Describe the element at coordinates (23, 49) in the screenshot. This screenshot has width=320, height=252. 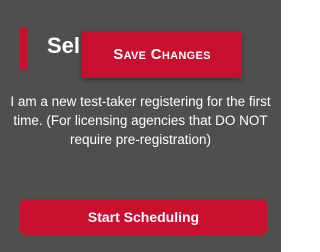
I see `title-accent-bar` at that location.